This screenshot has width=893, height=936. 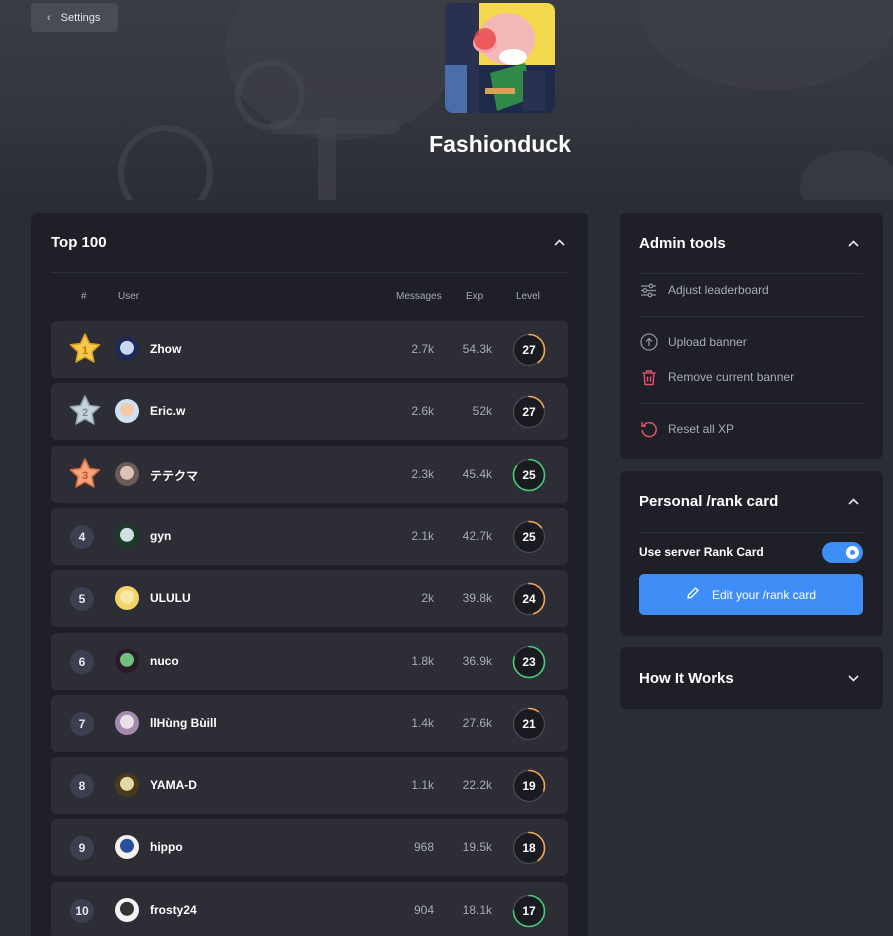 I want to click on level-number: 21, so click(x=529, y=723).